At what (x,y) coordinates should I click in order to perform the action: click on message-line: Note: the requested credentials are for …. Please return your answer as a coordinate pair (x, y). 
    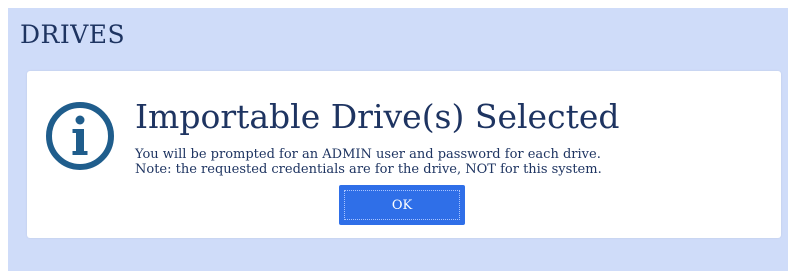
    Looking at the image, I should click on (368, 169).